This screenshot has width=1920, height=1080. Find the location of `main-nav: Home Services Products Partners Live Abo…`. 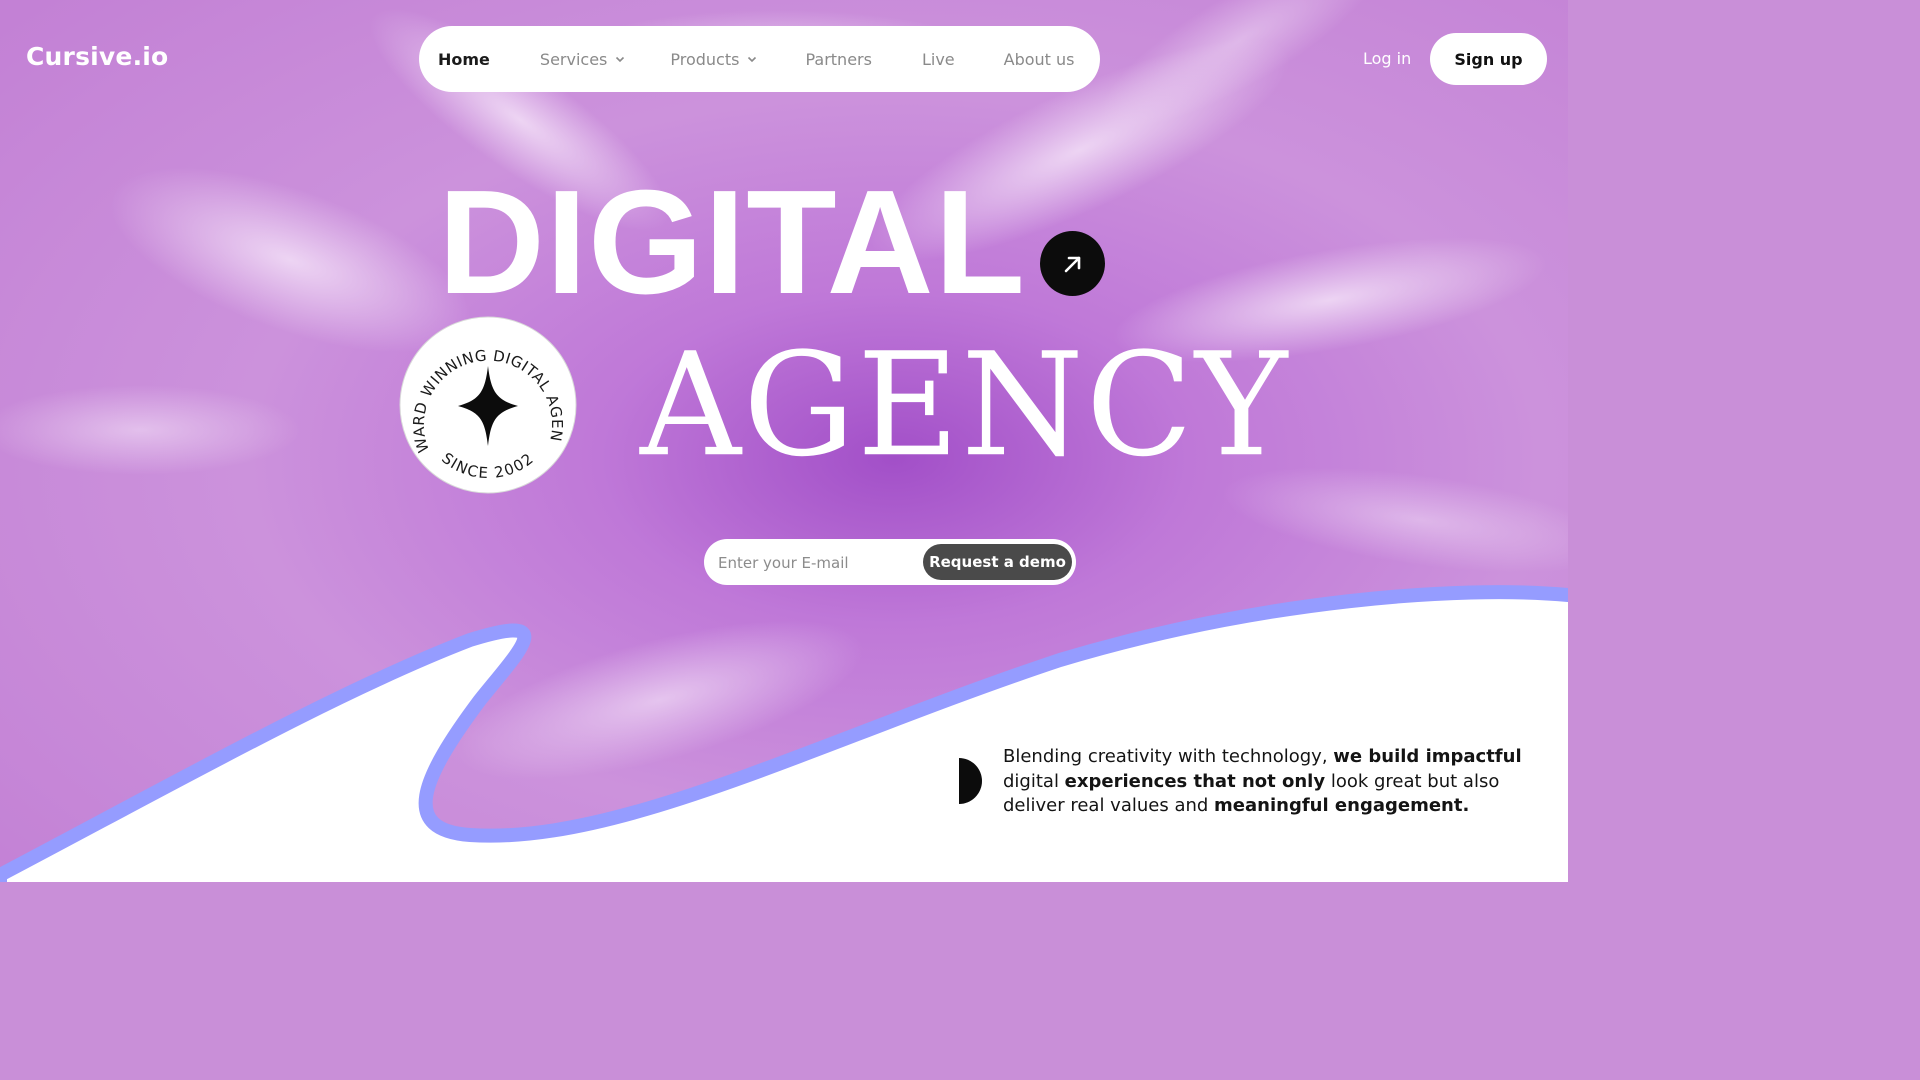

main-nav: Home Services Products Partners Live Abo… is located at coordinates (759, 59).